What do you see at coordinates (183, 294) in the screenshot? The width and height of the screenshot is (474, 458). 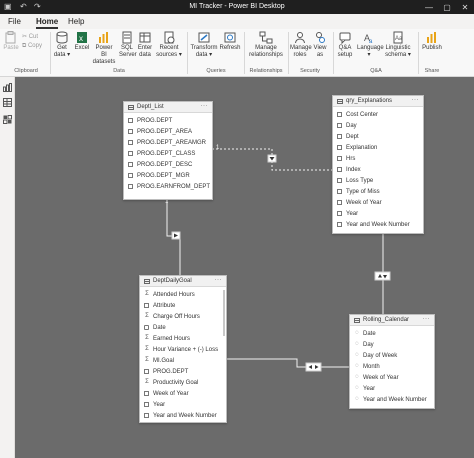 I see `field-row: Σ Attended Hours` at bounding box center [183, 294].